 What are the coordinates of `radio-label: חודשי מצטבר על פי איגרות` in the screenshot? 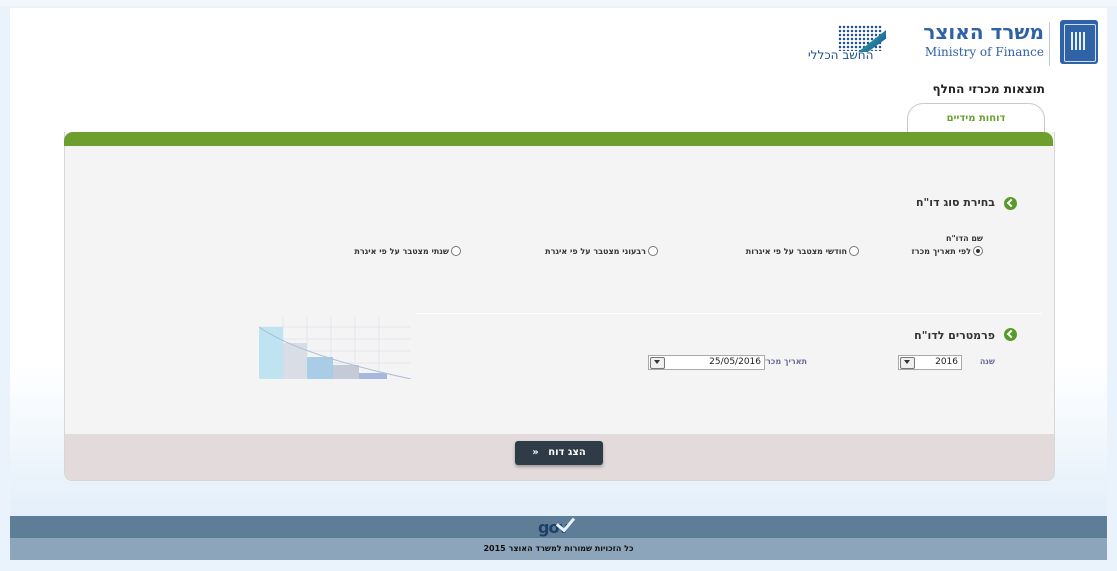 It's located at (796, 251).